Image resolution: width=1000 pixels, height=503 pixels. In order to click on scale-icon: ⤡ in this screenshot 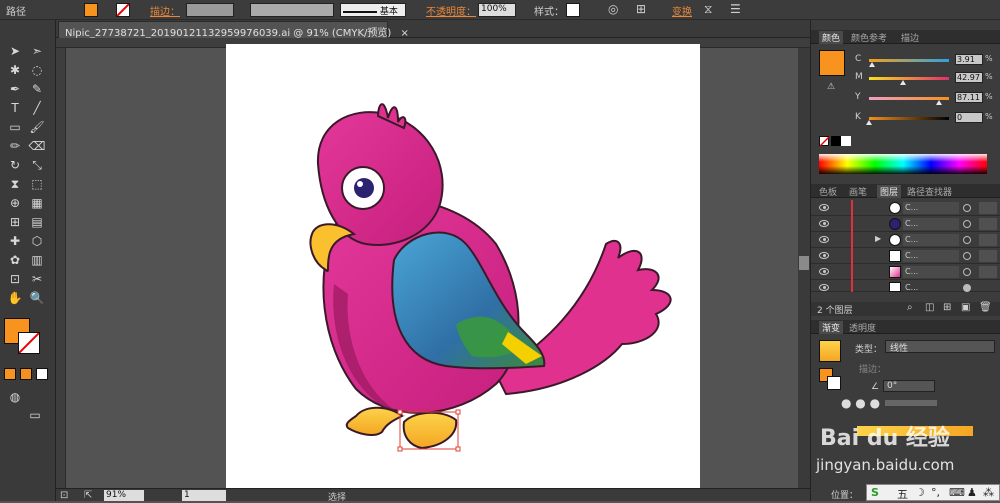, I will do `click(37, 165)`.